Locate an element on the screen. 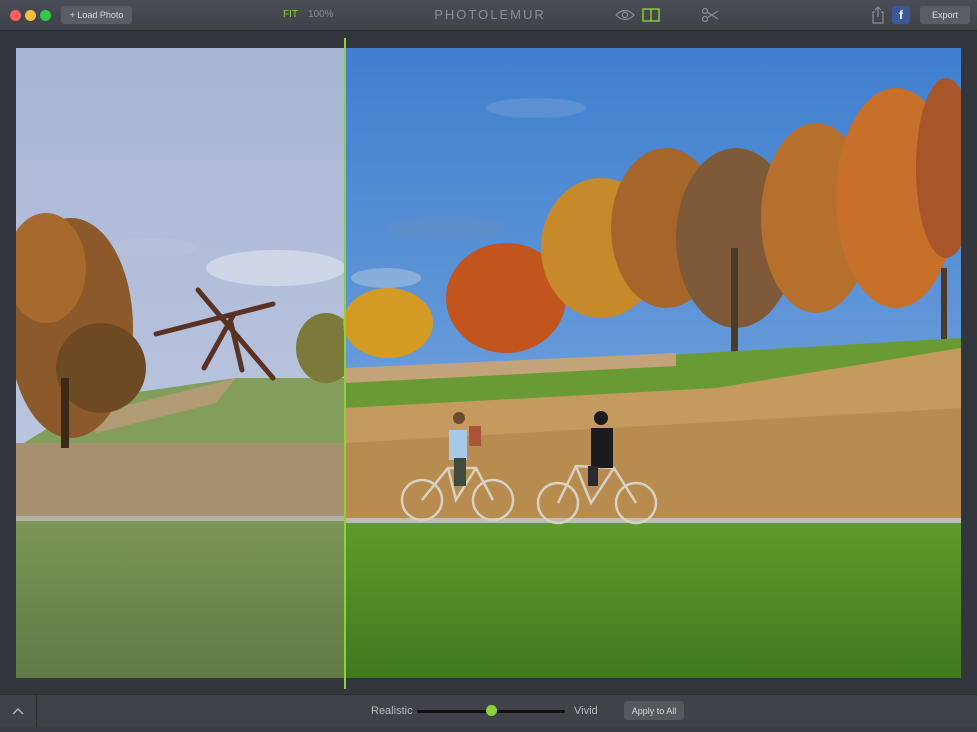 This screenshot has width=977, height=732. actual-size-zoom-button: 100% is located at coordinates (321, 14).